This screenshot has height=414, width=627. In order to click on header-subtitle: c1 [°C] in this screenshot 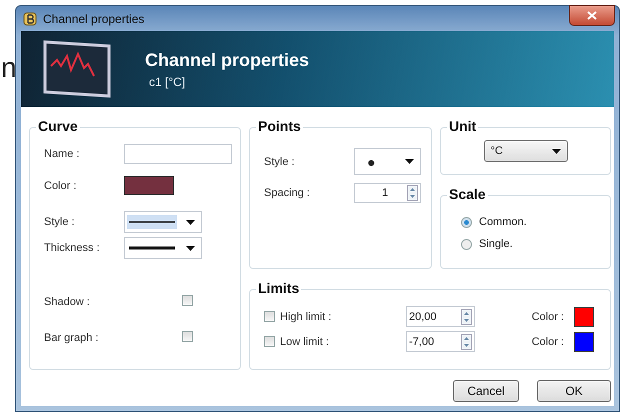, I will do `click(167, 81)`.